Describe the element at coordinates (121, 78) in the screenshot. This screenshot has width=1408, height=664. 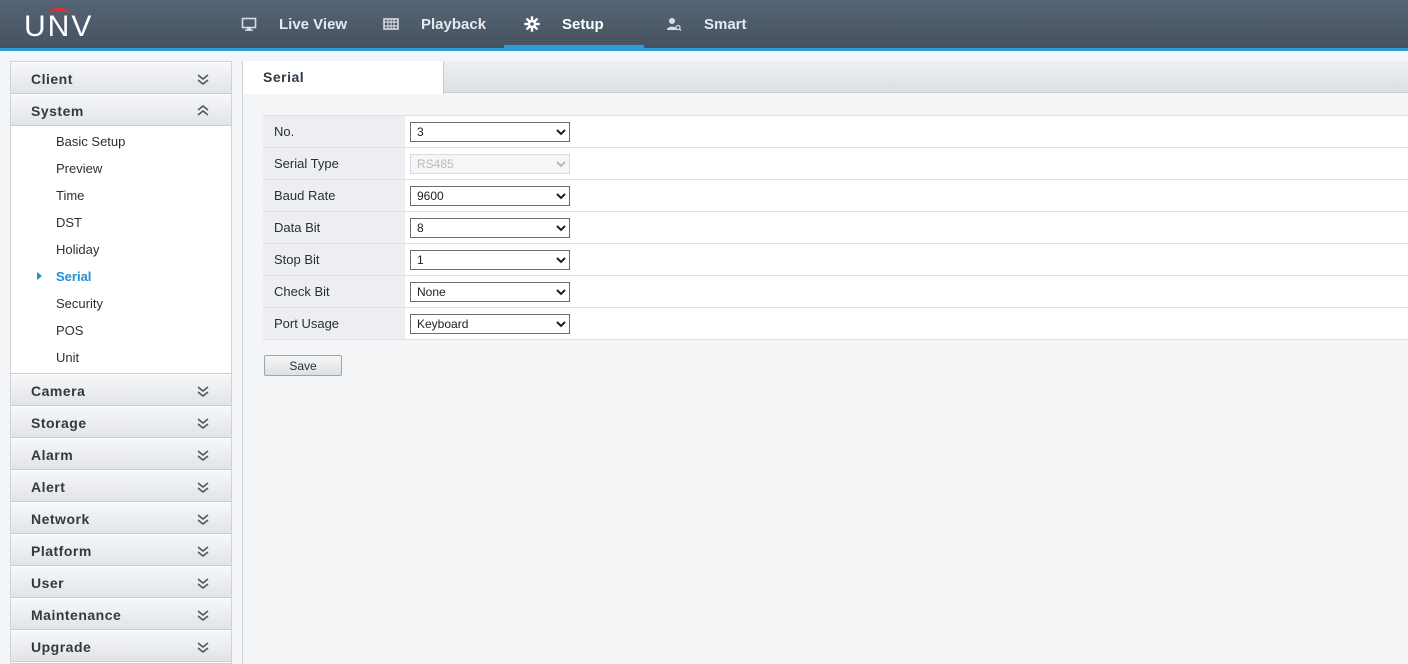
I see `sidebar-group-client: Client` at that location.